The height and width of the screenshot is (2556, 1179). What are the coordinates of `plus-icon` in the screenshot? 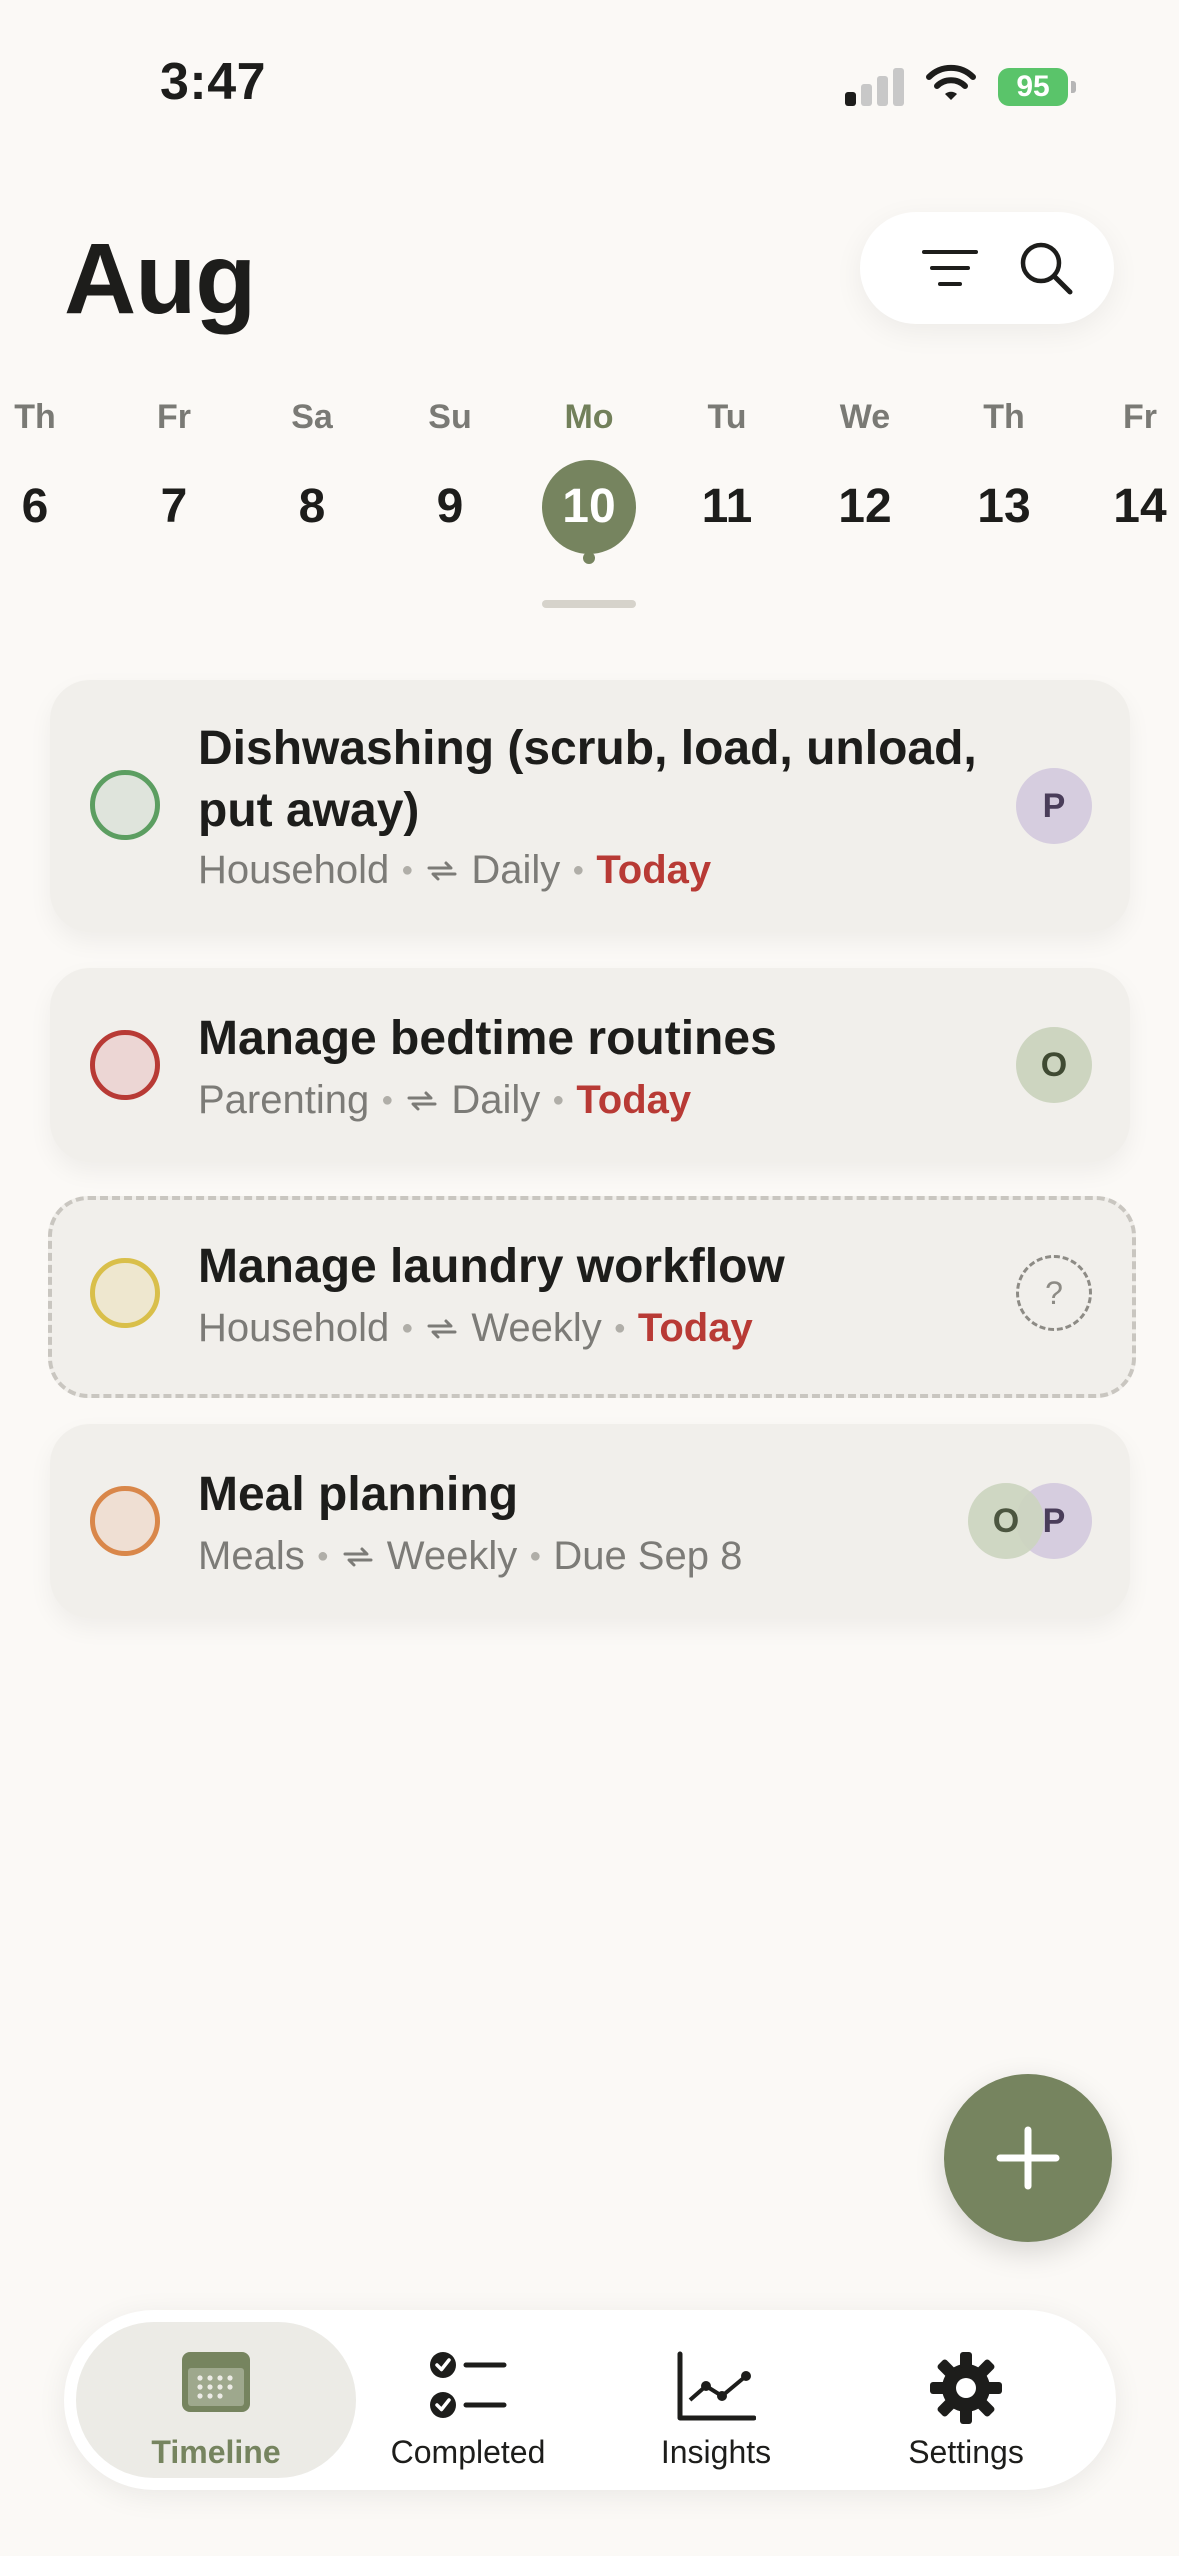 It's located at (1028, 2158).